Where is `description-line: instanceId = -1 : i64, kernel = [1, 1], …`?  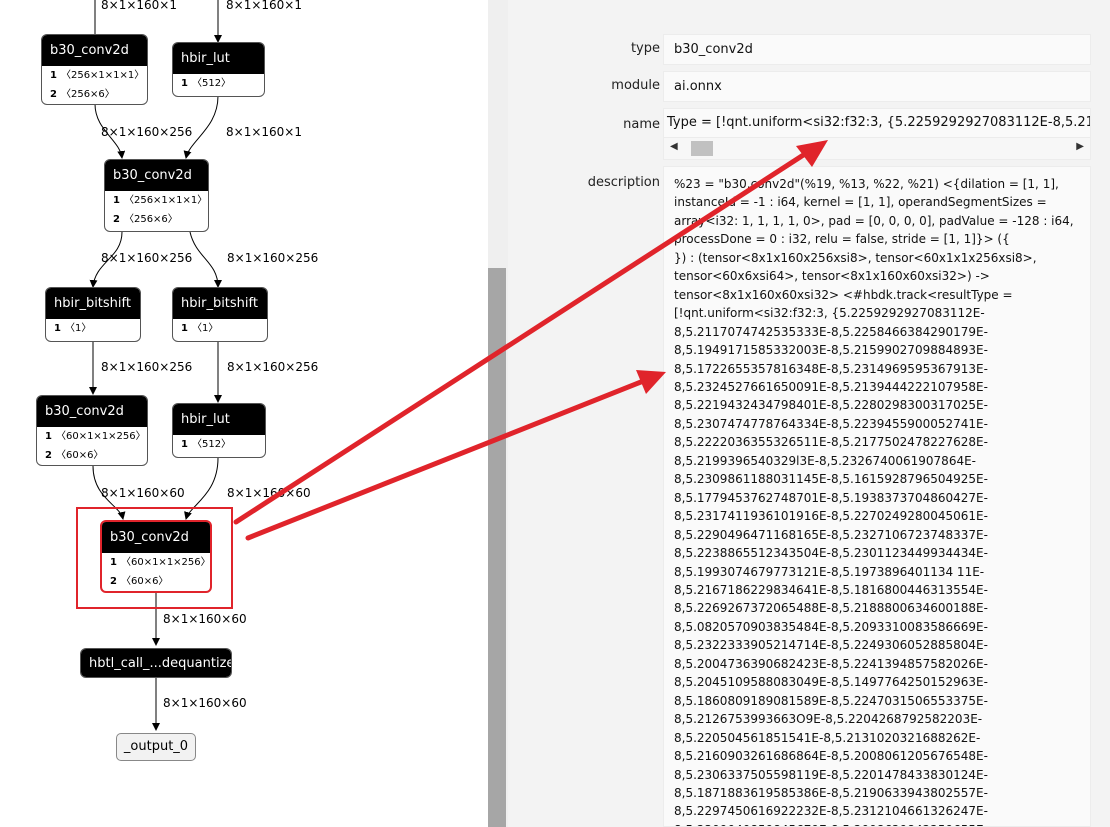 description-line: instanceId = -1 : i64, kernel = [1, 1], … is located at coordinates (860, 202).